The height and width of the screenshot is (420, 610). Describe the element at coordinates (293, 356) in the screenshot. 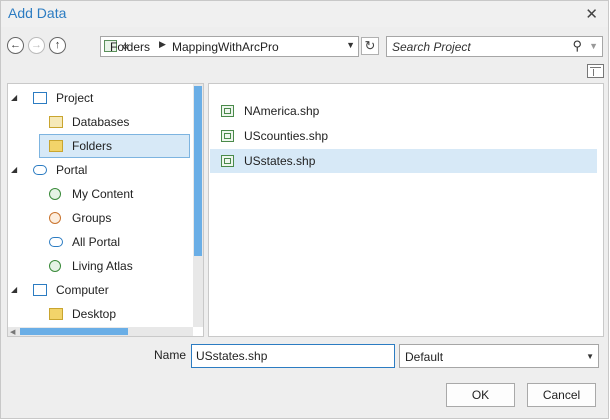

I see `name-field` at that location.